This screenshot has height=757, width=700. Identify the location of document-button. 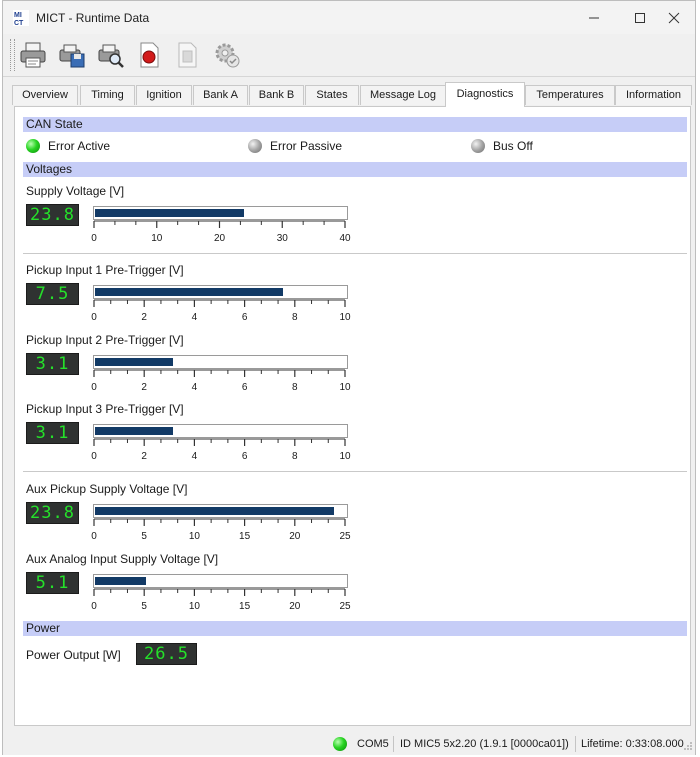
(187, 55).